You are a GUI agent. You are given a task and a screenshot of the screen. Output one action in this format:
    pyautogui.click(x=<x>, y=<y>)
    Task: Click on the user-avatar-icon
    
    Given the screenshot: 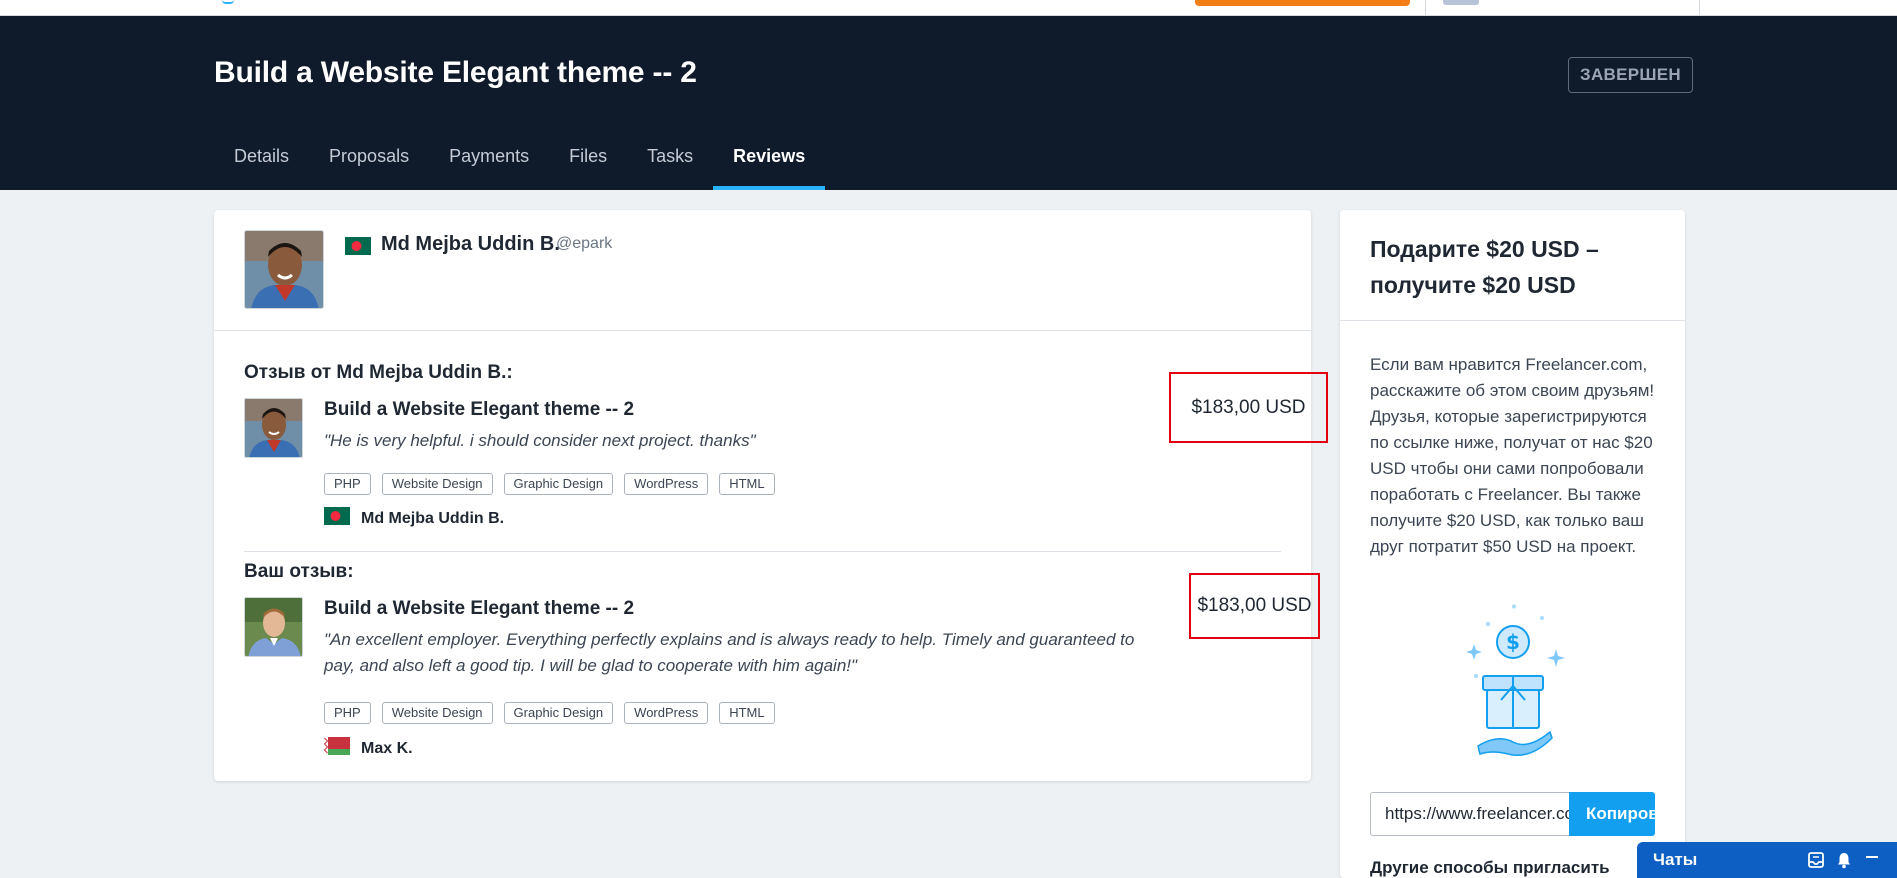 What is the action you would take?
    pyautogui.click(x=1461, y=2)
    